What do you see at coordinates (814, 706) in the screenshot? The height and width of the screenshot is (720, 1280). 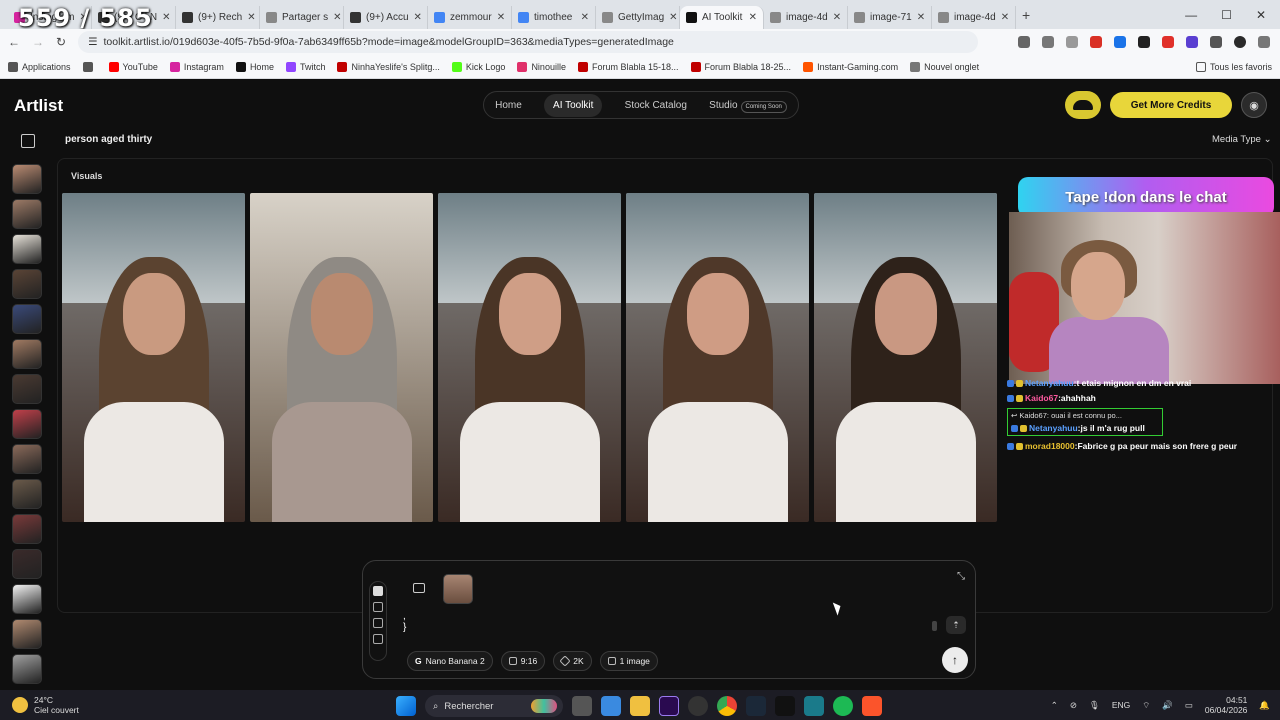 I see `app-icon` at bounding box center [814, 706].